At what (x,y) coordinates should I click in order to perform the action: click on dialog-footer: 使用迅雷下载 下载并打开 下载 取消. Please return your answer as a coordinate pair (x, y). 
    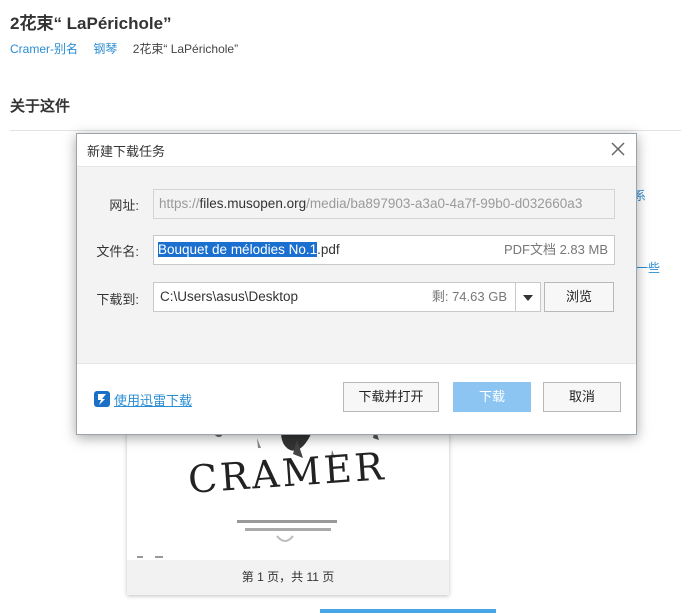
    Looking at the image, I should click on (356, 399).